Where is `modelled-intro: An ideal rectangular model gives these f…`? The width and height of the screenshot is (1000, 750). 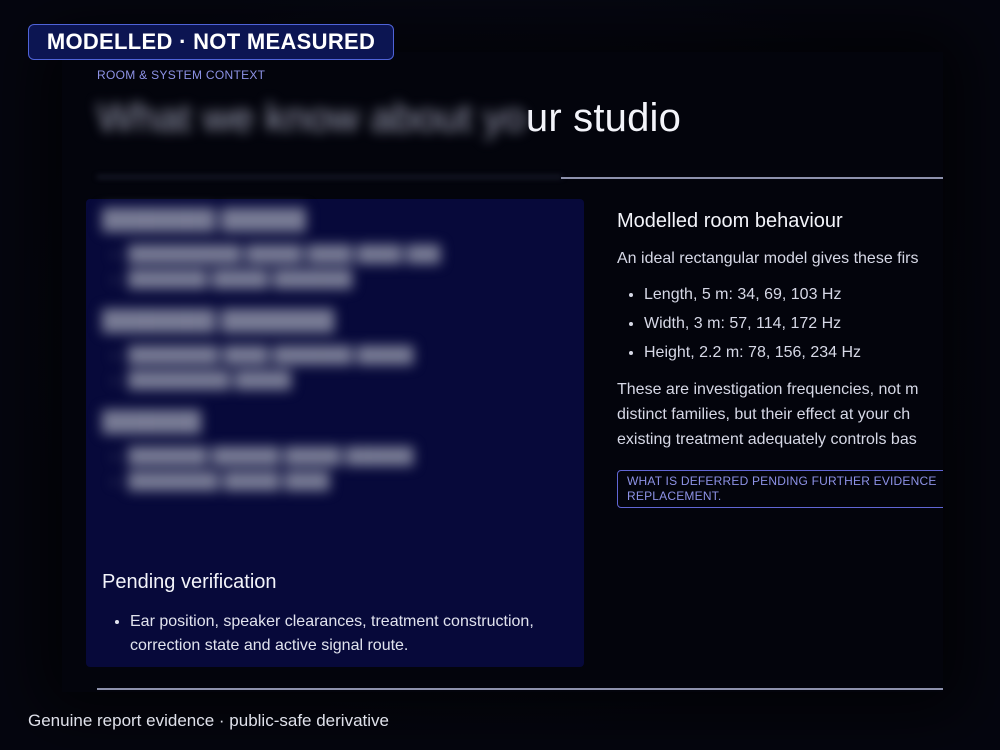
modelled-intro: An ideal rectangular model gives these f… is located at coordinates (768, 258).